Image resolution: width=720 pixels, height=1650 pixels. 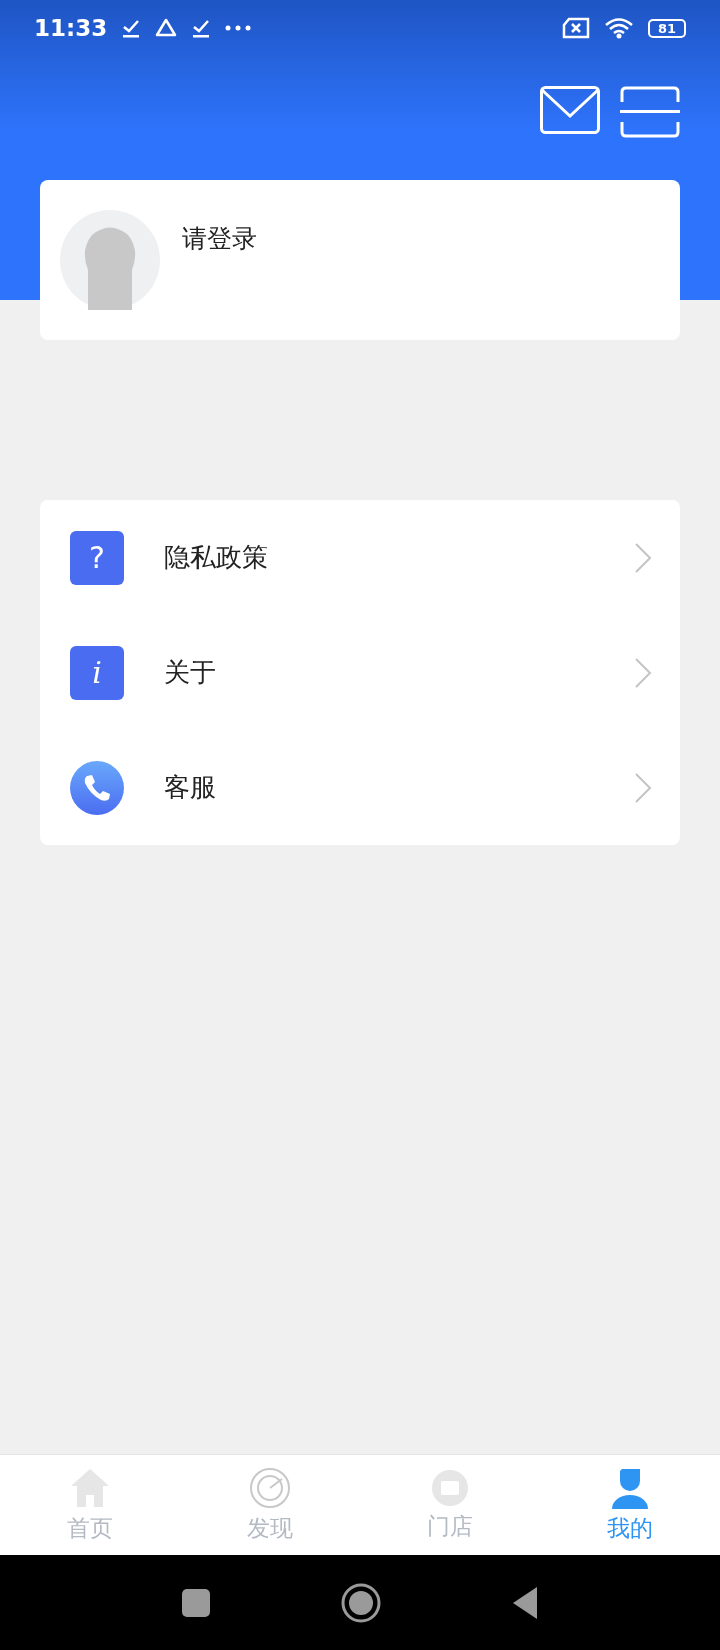 I want to click on menu-item: 关于, so click(x=379, y=672).